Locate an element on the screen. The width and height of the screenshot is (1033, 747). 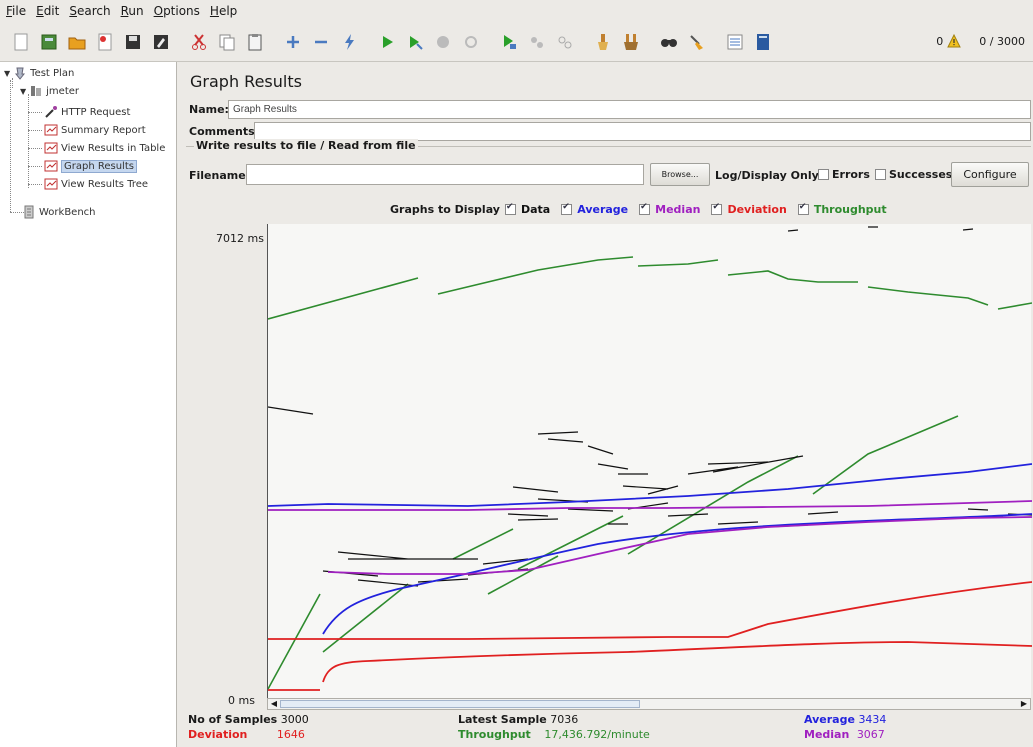
median-checkbox is located at coordinates (645, 208).